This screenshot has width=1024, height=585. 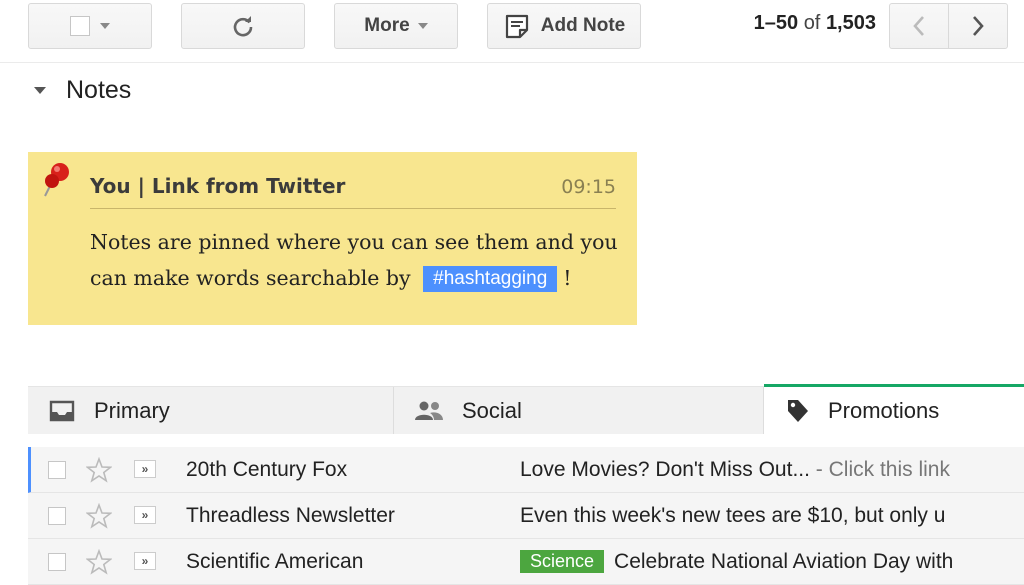 I want to click on pagination-of: of, so click(x=812, y=23).